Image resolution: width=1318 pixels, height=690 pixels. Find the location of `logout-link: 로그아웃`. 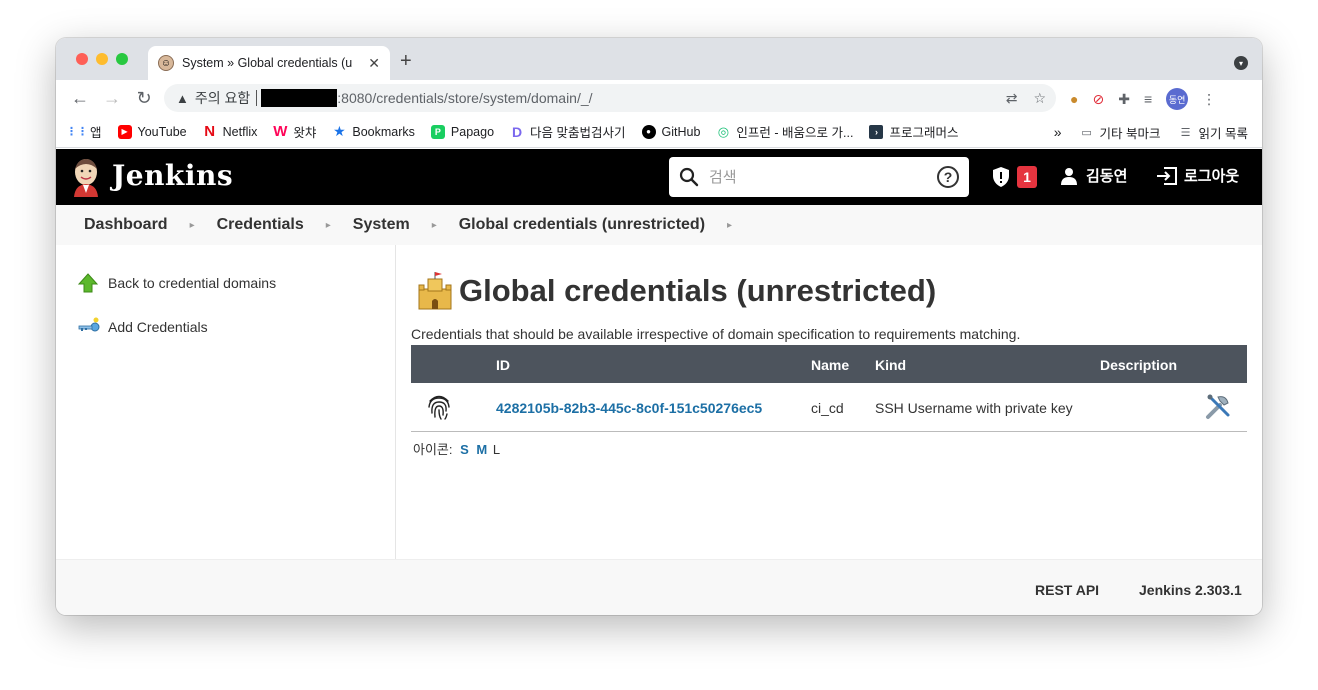

logout-link: 로그아웃 is located at coordinates (1197, 175).